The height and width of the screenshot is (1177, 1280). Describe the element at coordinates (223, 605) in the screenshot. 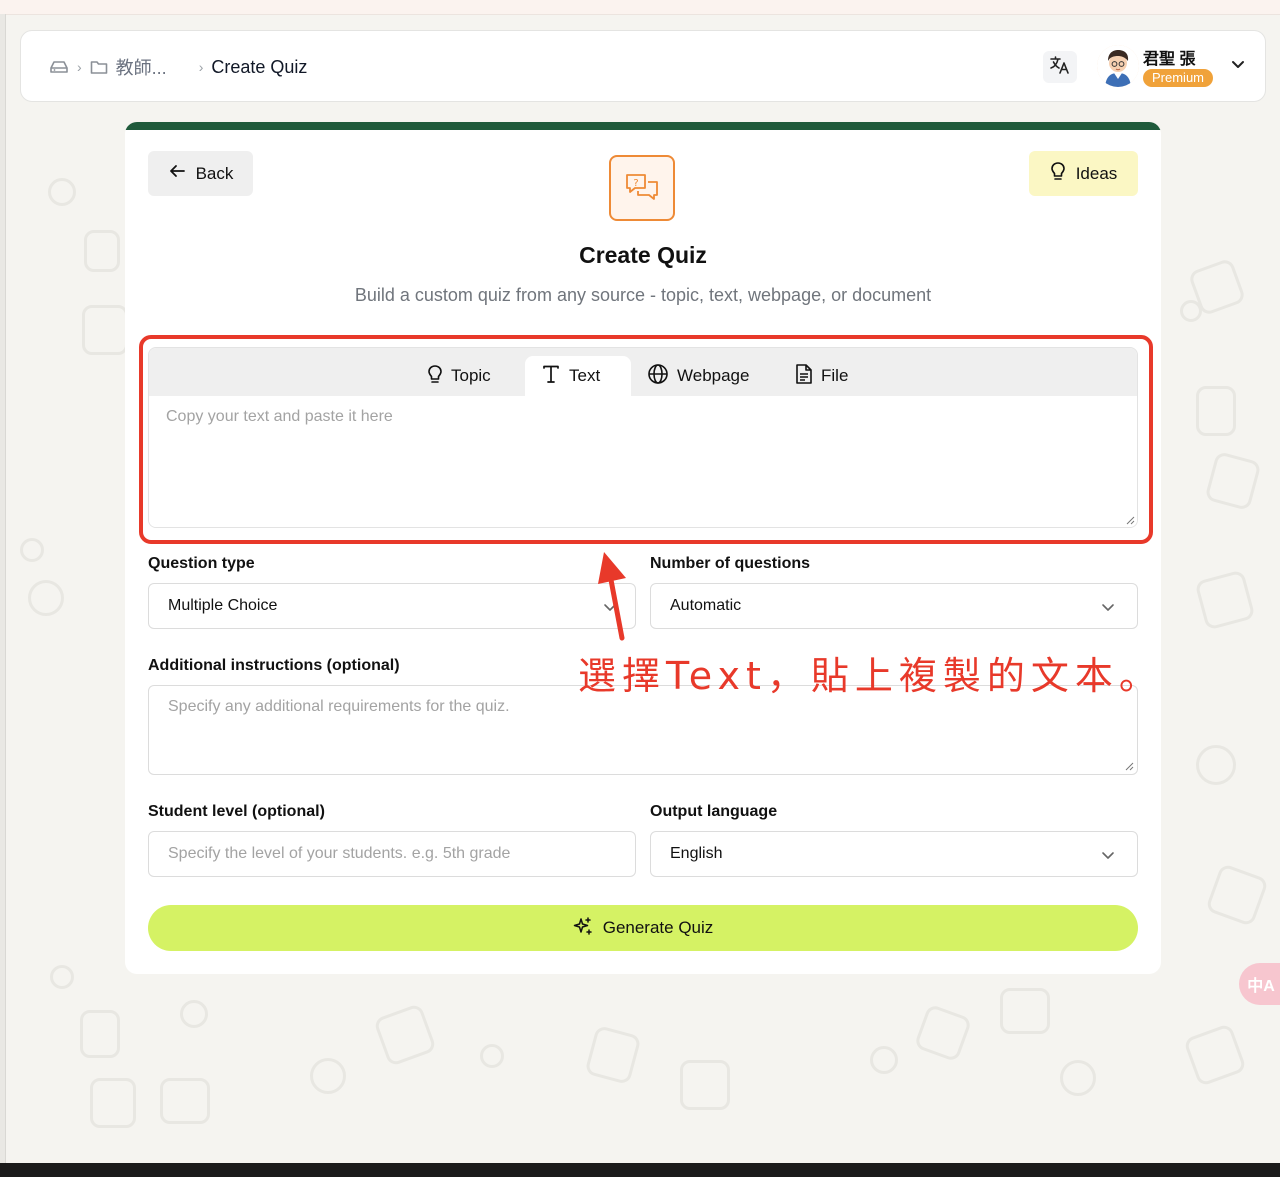

I see `question-type-value: Multiple Choice` at that location.